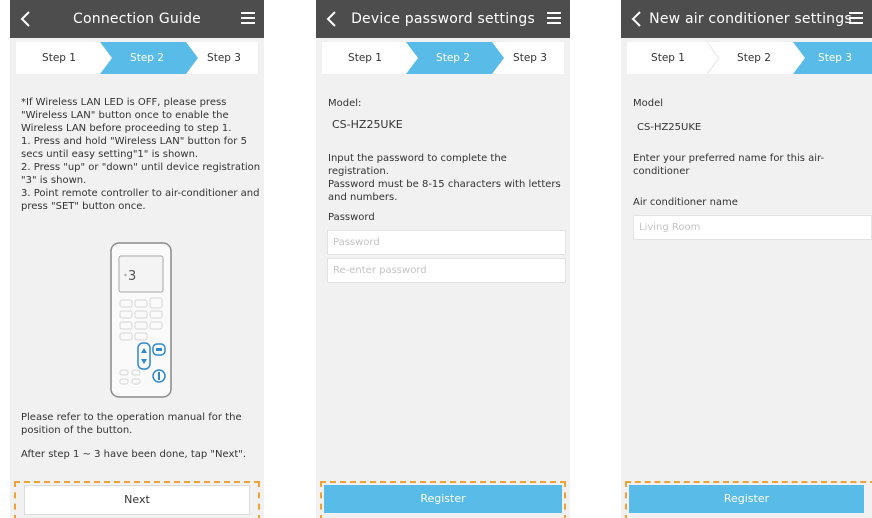 The image size is (872, 518). I want to click on screen-title: Connection Guide, so click(137, 19).